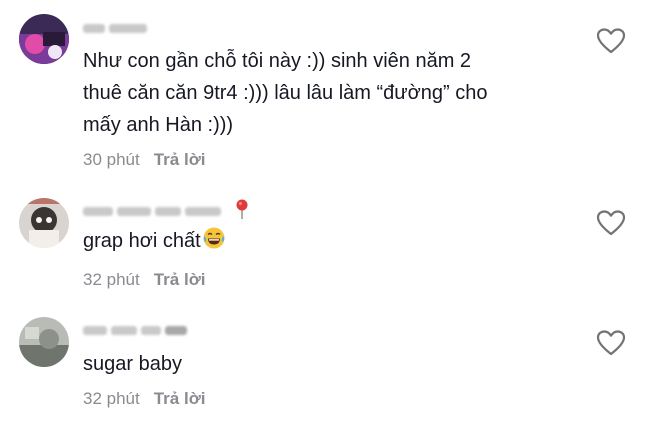 This screenshot has height=421, width=650. I want to click on comment-text-content: grap hơi chất, so click(142, 241).